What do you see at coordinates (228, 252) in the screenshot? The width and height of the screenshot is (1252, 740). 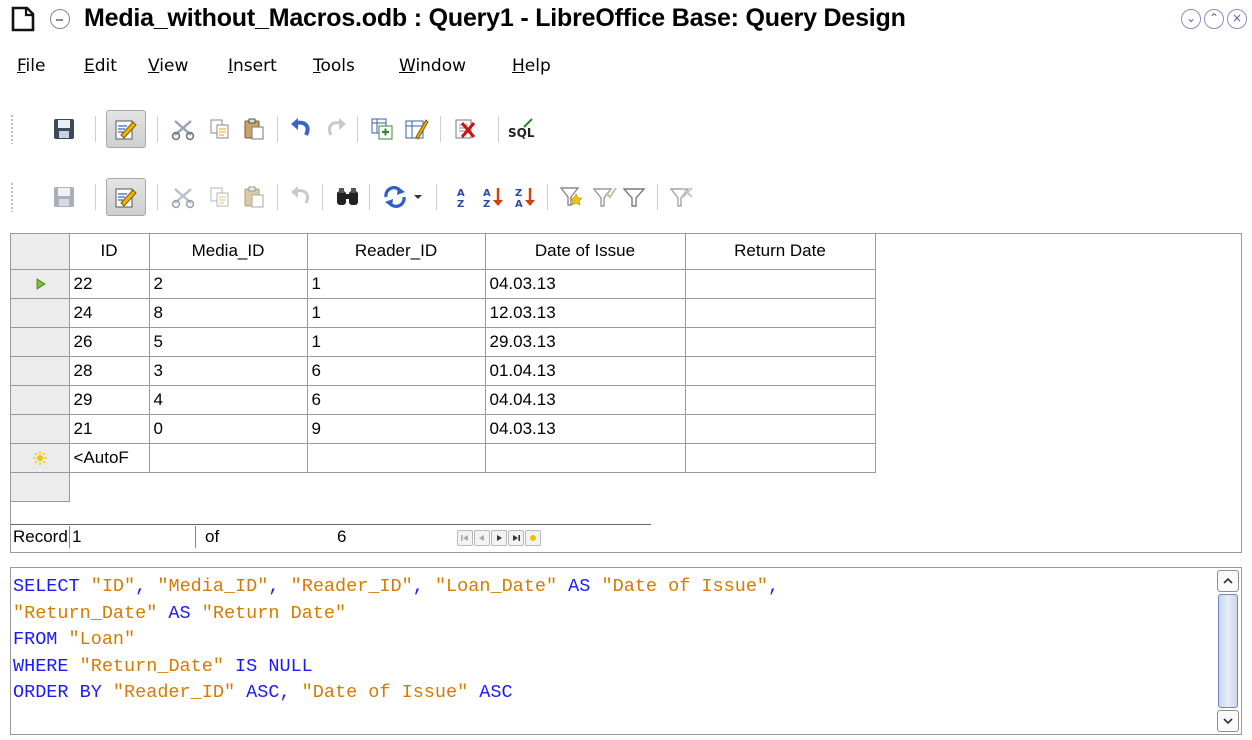 I see `column-header: Media_ID` at bounding box center [228, 252].